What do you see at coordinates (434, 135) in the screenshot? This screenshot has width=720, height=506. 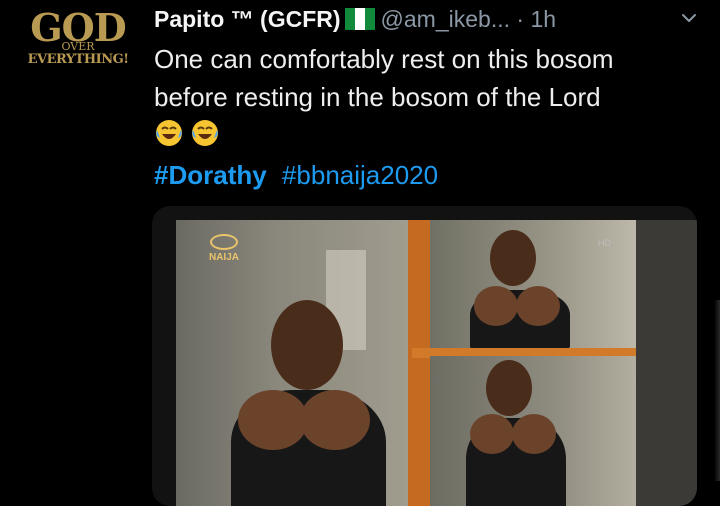 I see `emoji-row` at bounding box center [434, 135].